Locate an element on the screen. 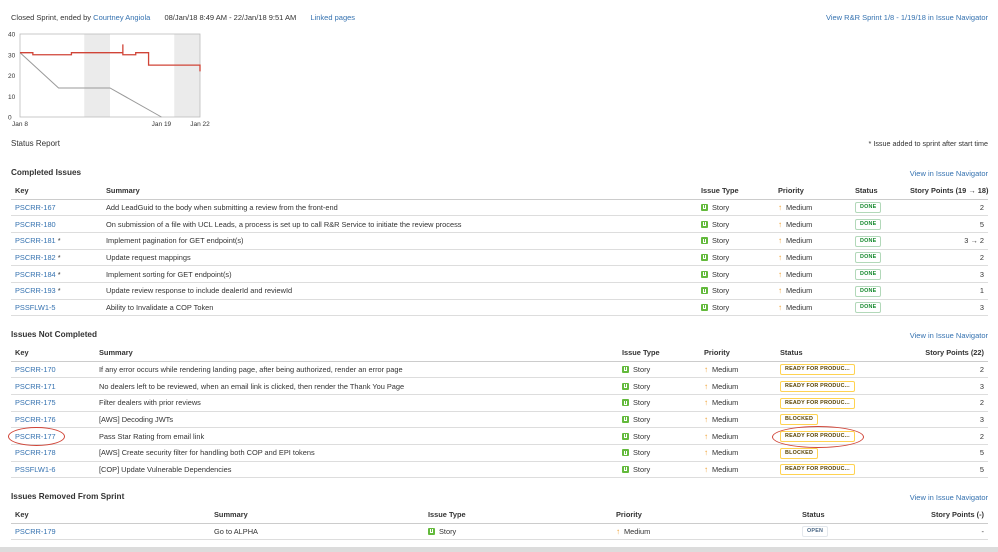  issue-key-link: PSCRR-175 is located at coordinates (35, 402).